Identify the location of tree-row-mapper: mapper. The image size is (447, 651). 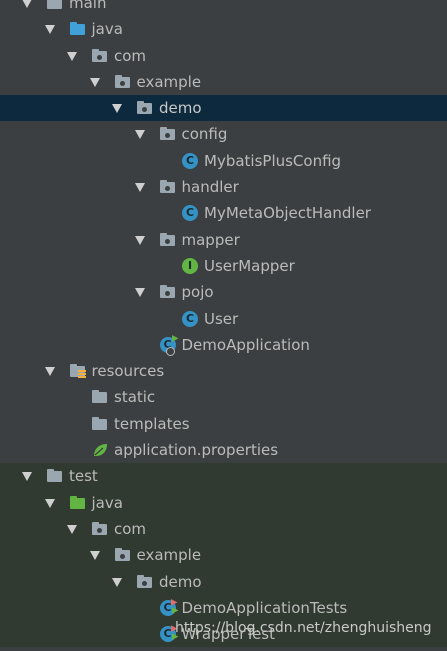
(223, 240).